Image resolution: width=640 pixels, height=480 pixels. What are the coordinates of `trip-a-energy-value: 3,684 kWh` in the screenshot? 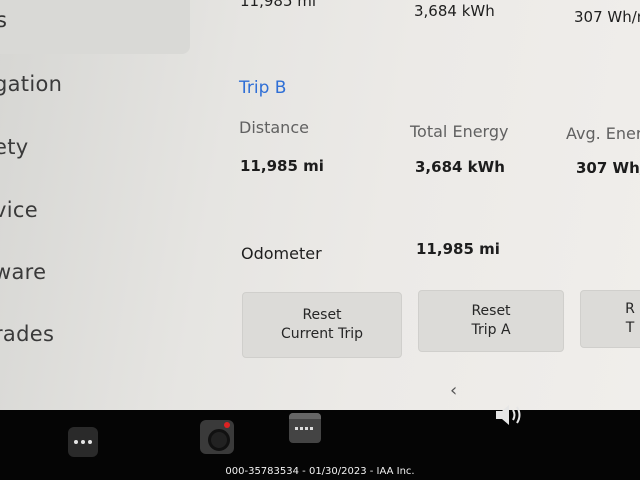 It's located at (454, 11).